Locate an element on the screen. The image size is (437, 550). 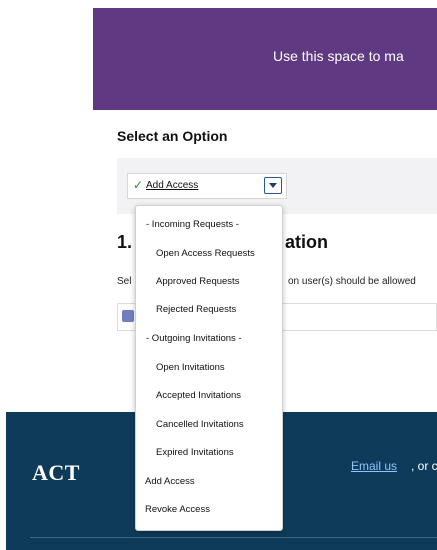
banner: Use this space to ma is located at coordinates (265, 59).